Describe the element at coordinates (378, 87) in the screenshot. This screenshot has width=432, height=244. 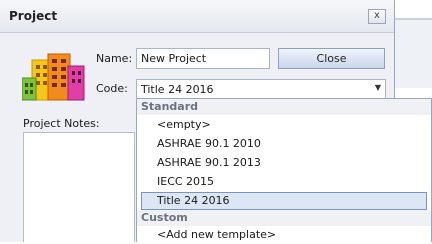
I see `chevron-down-icon: ▼` at that location.